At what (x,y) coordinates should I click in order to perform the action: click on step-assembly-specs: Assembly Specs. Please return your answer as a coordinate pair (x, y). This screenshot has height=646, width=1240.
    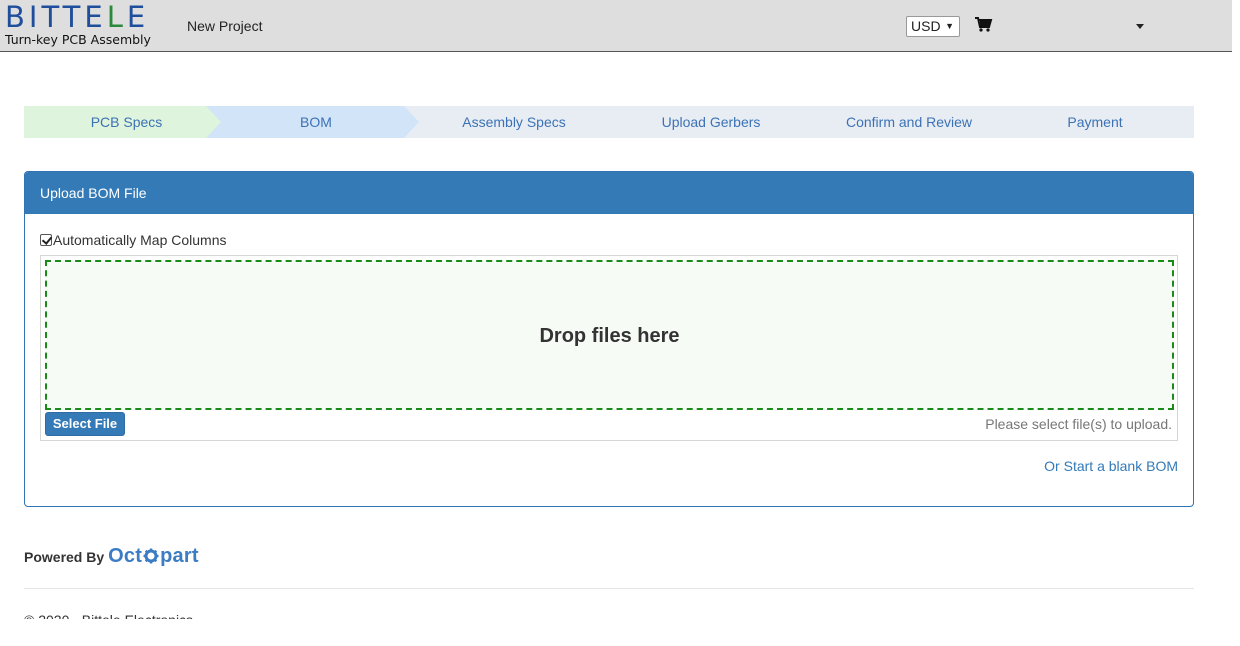
    Looking at the image, I should click on (514, 122).